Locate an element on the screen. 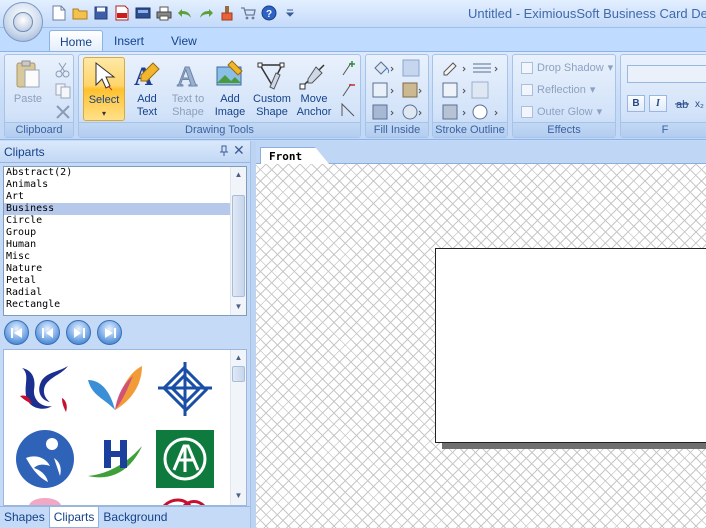 The height and width of the screenshot is (528, 706). strikethrough-icon: ab is located at coordinates (682, 104).